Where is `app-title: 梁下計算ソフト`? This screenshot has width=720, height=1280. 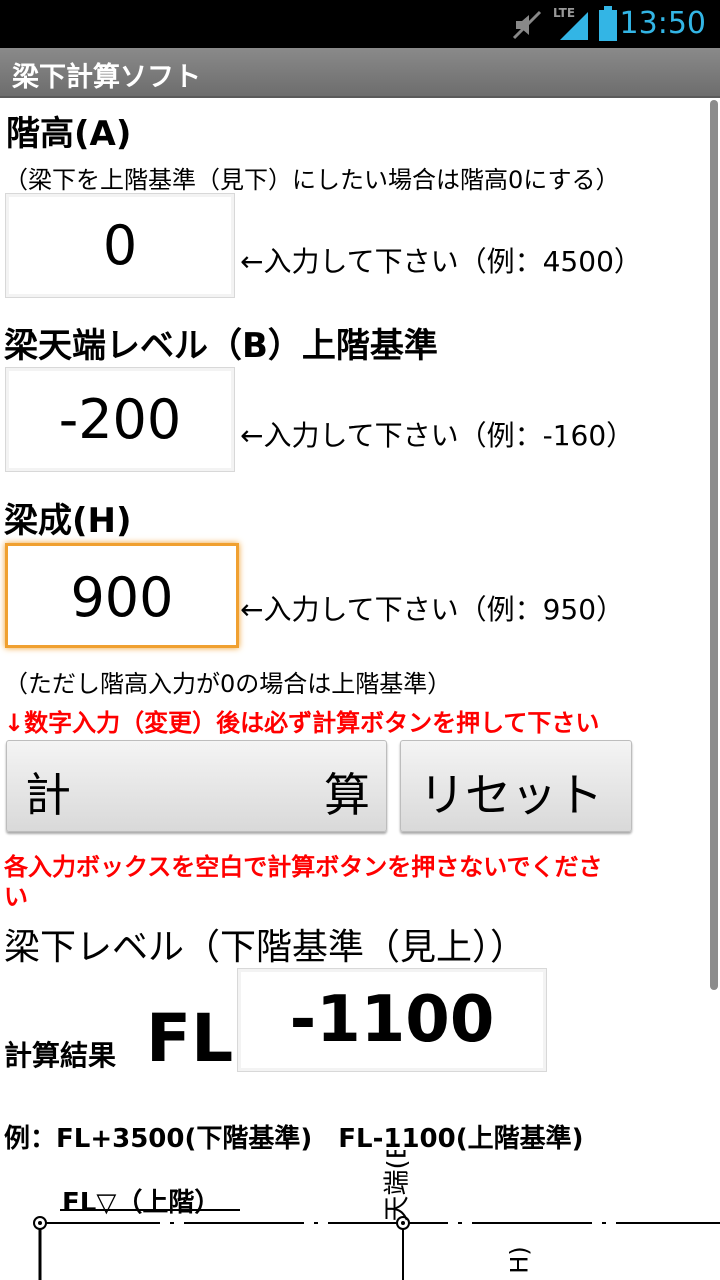
app-title: 梁下計算ソフト is located at coordinates (106, 77).